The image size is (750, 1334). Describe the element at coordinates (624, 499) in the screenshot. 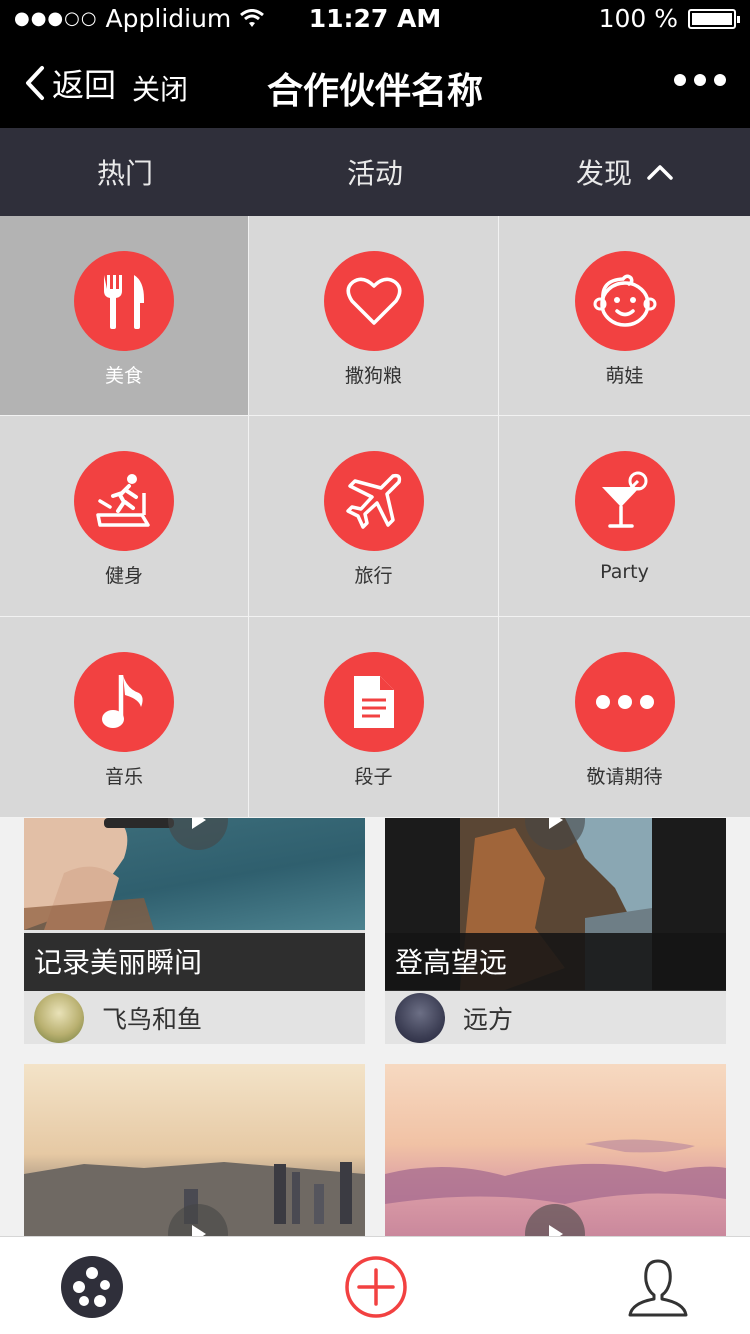

I see `cocktail-icon` at that location.